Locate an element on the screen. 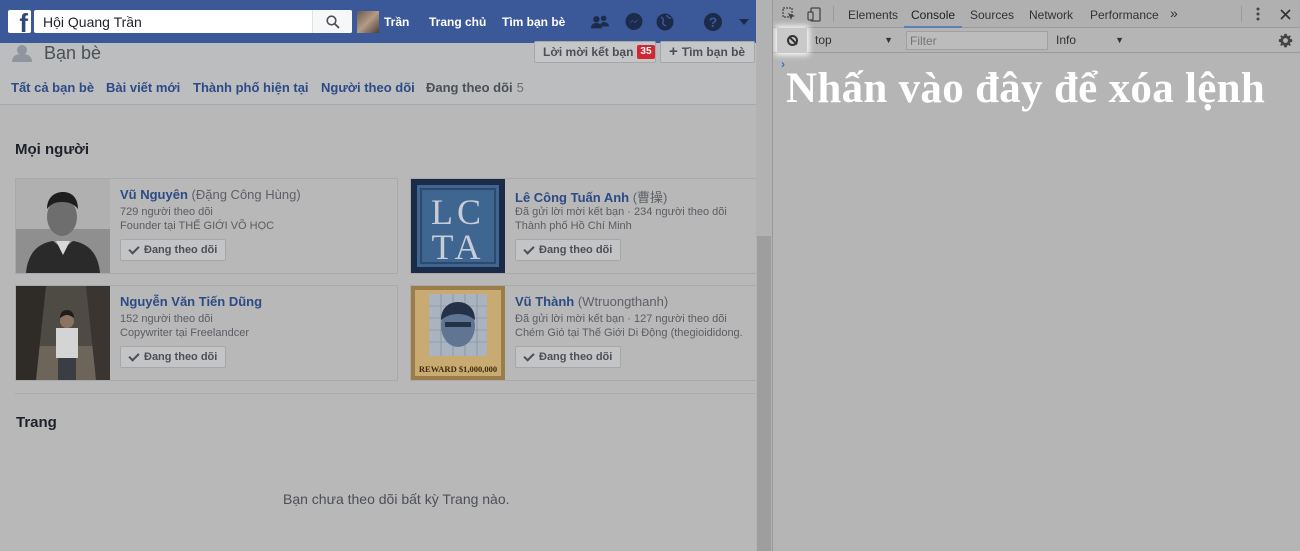  kebab-menu-icon is located at coordinates (1258, 14).